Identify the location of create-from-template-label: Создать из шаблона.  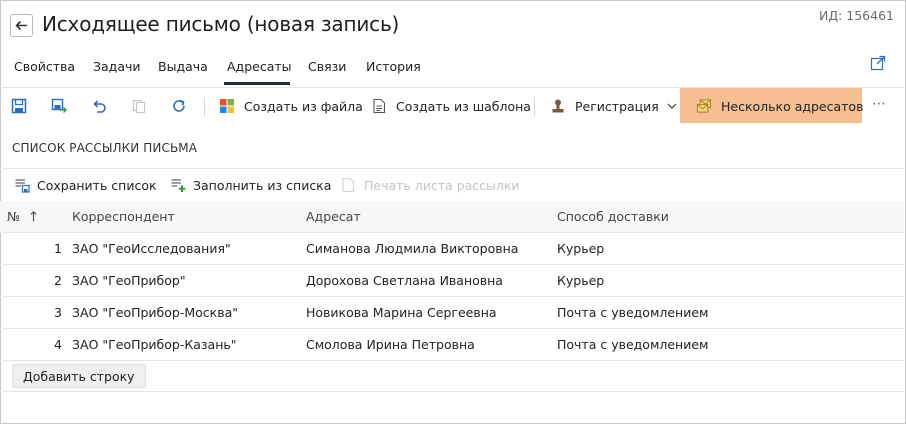
(463, 106).